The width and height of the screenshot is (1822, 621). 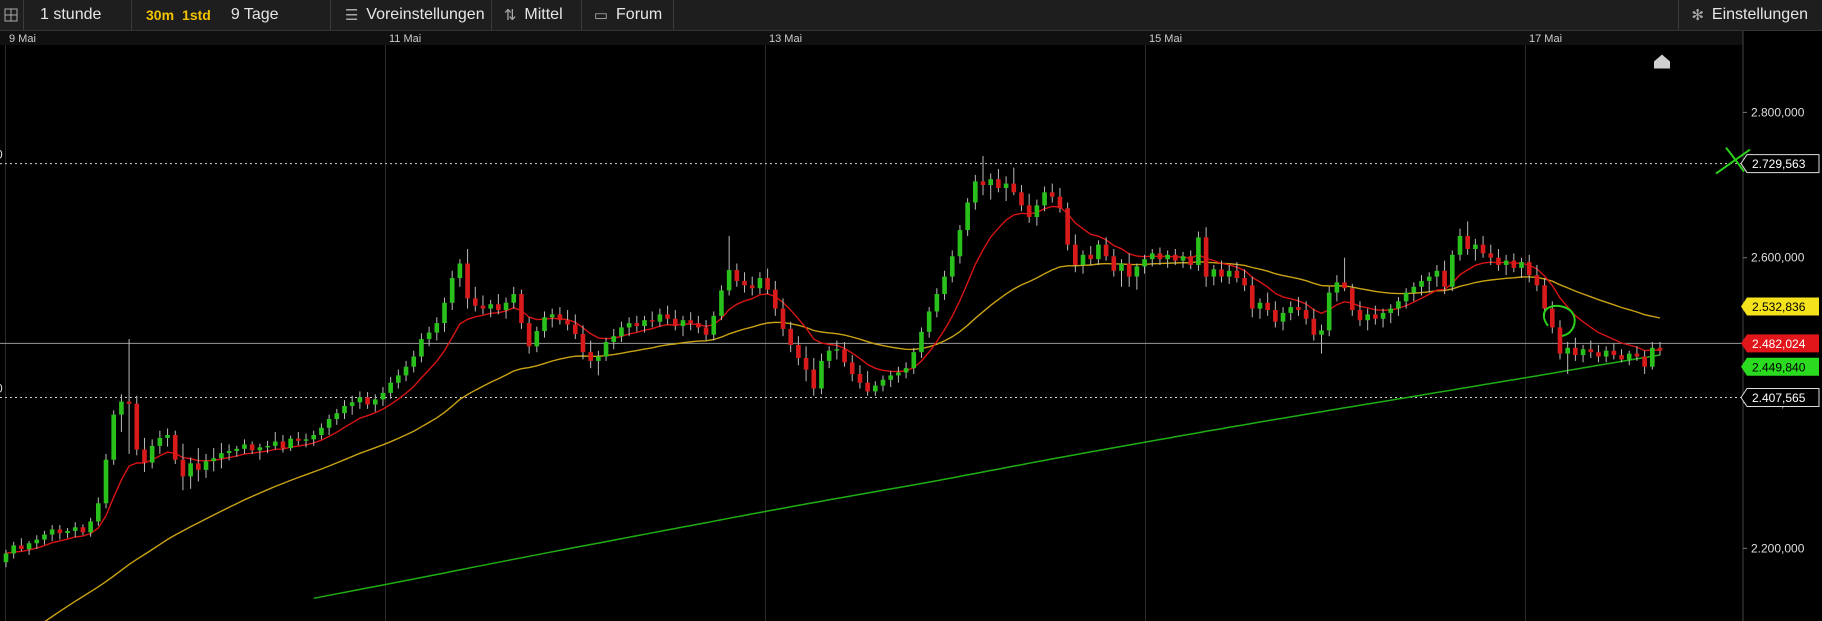 I want to click on forum-button: ▭ Forum, so click(x=628, y=15).